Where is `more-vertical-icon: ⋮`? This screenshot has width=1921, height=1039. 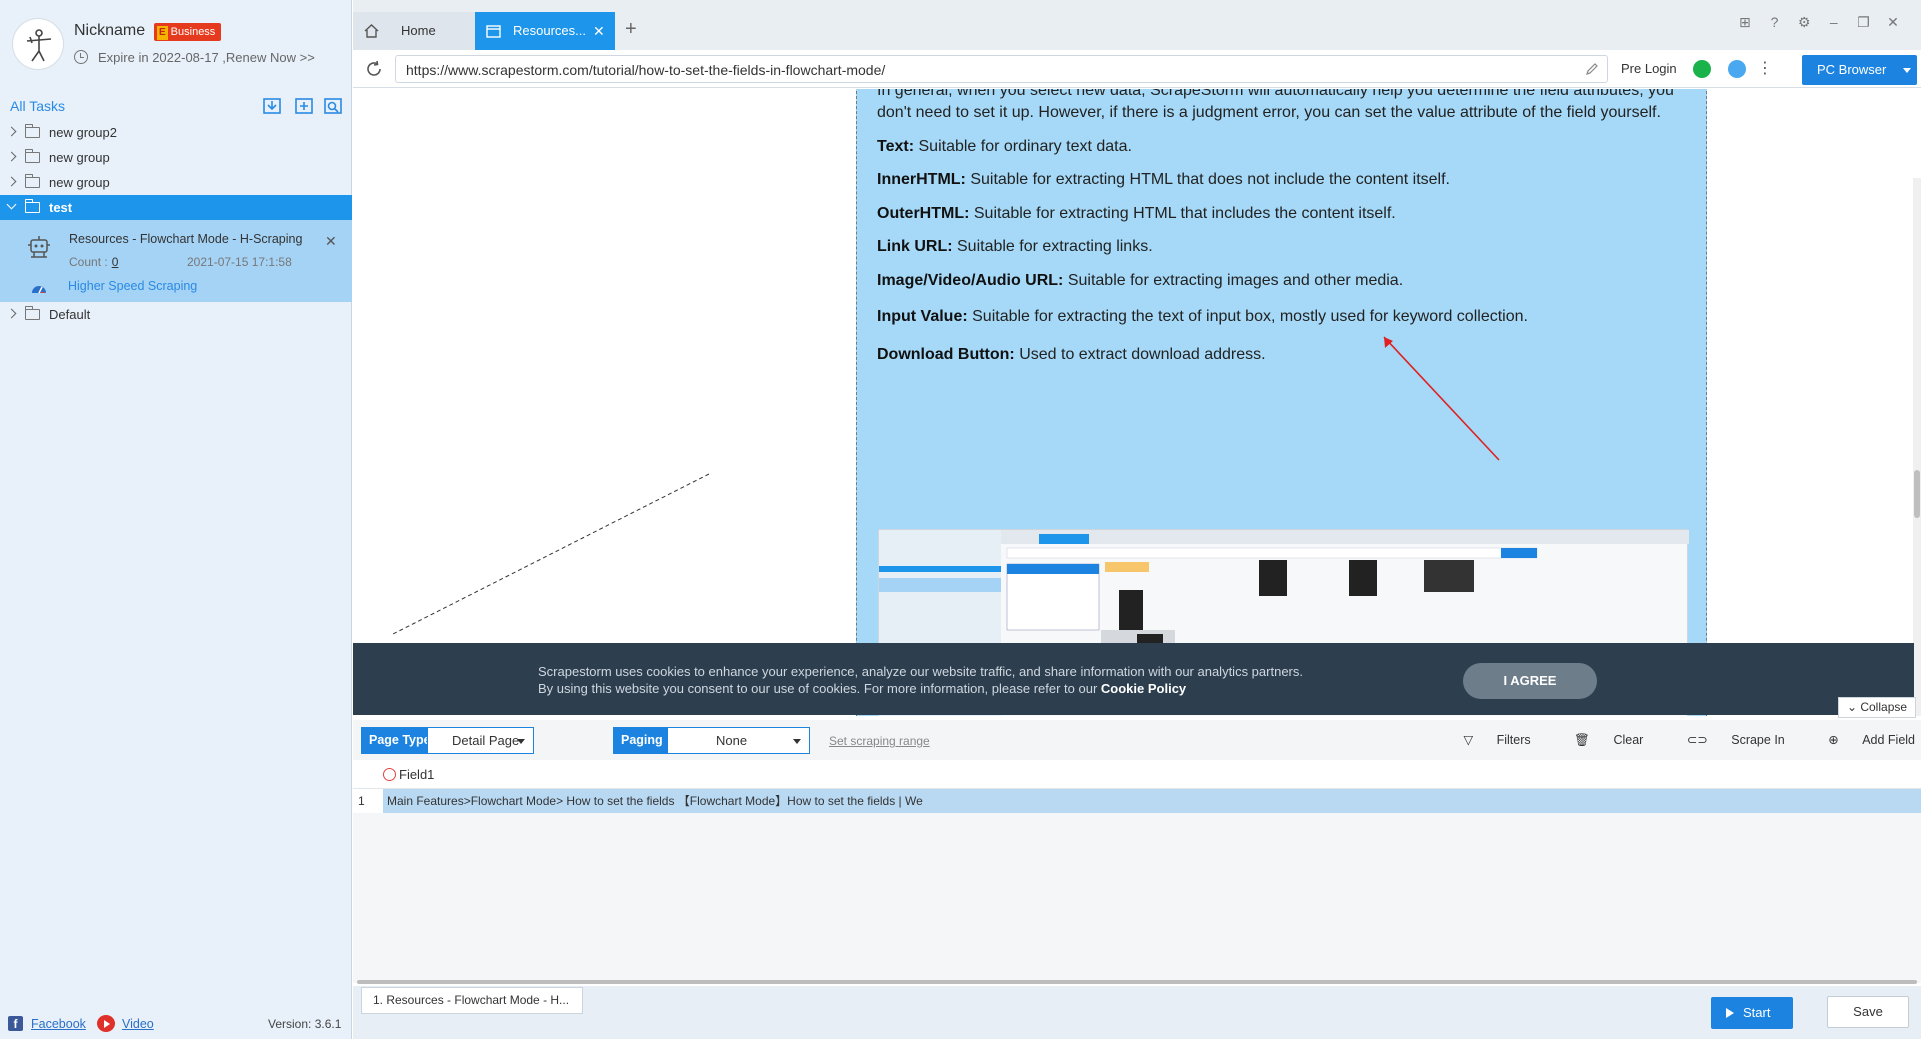
more-vertical-icon: ⋮ is located at coordinates (1765, 68).